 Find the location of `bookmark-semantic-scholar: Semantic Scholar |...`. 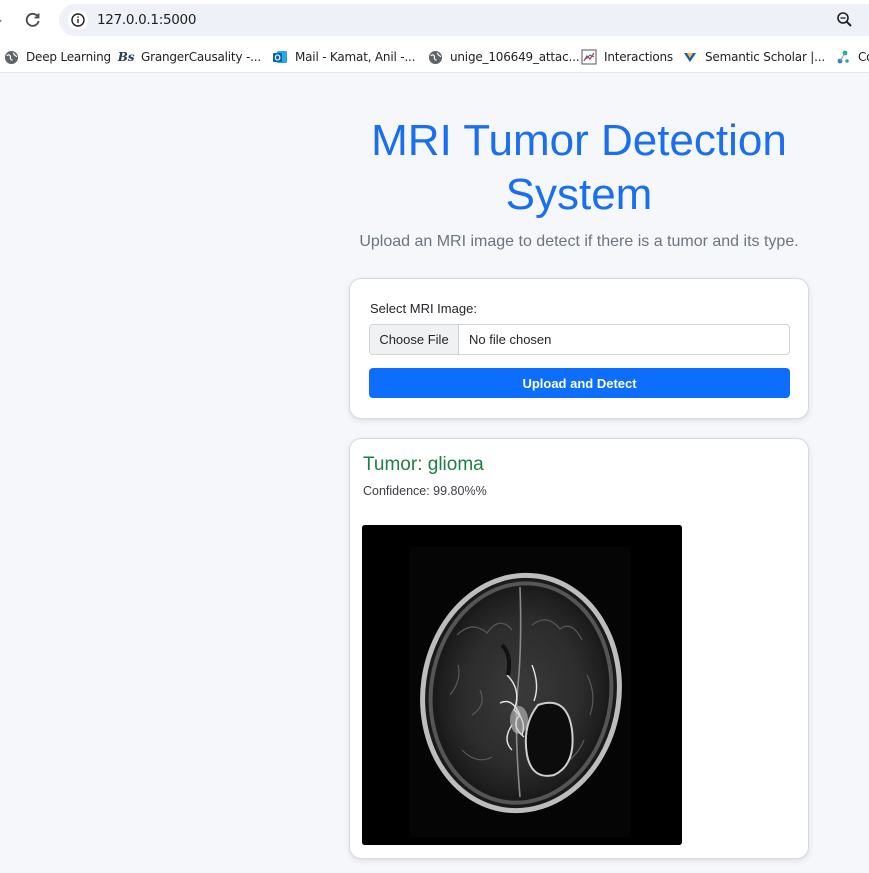

bookmark-semantic-scholar: Semantic Scholar |... is located at coordinates (753, 57).